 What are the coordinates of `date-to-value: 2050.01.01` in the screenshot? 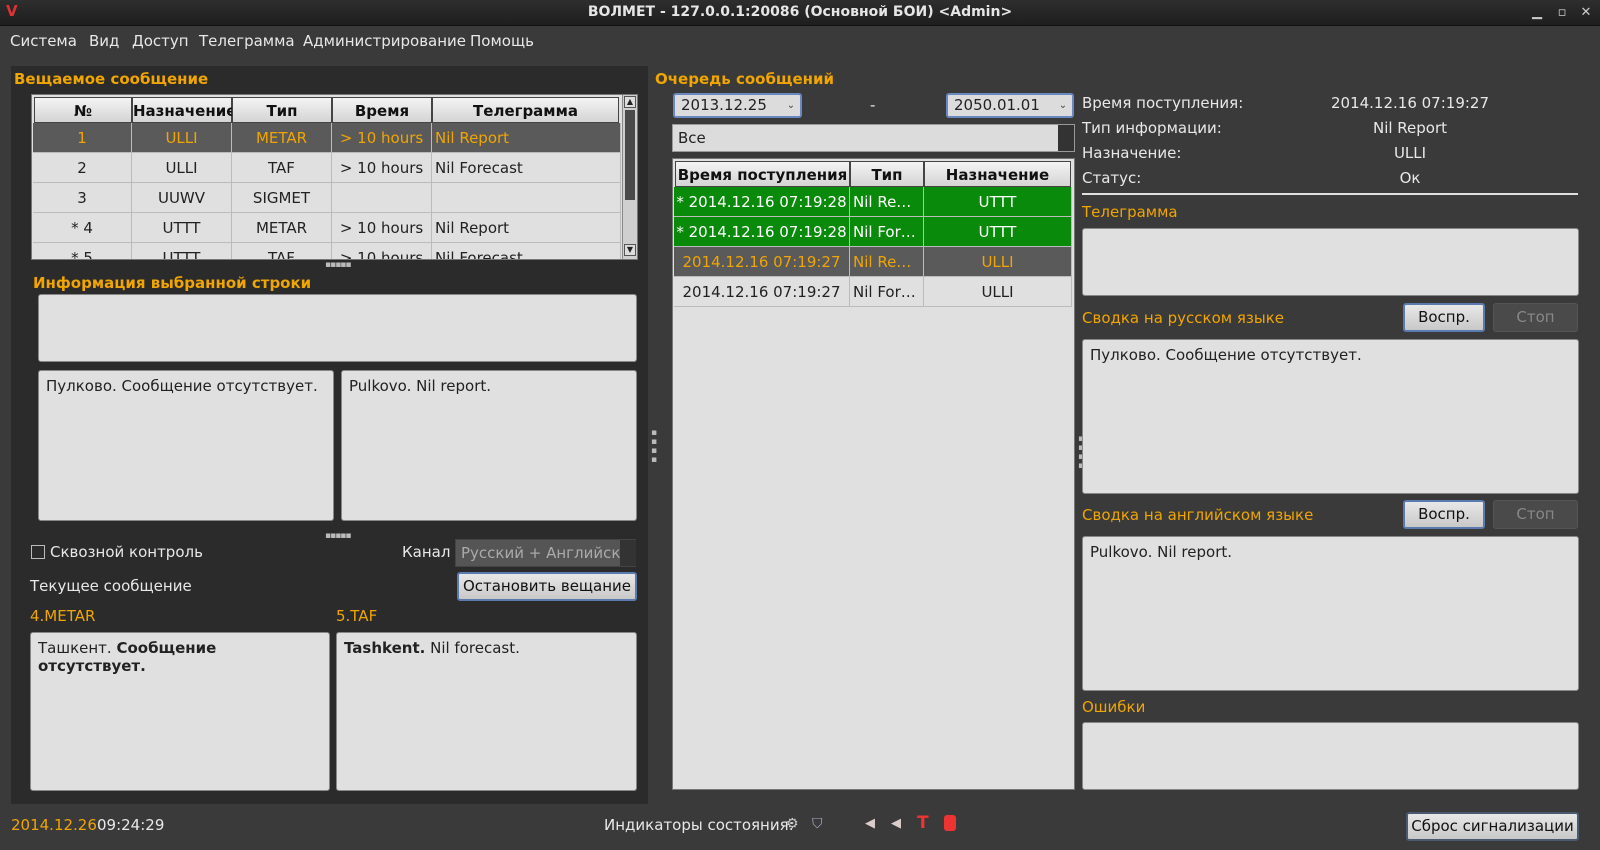 It's located at (997, 105).